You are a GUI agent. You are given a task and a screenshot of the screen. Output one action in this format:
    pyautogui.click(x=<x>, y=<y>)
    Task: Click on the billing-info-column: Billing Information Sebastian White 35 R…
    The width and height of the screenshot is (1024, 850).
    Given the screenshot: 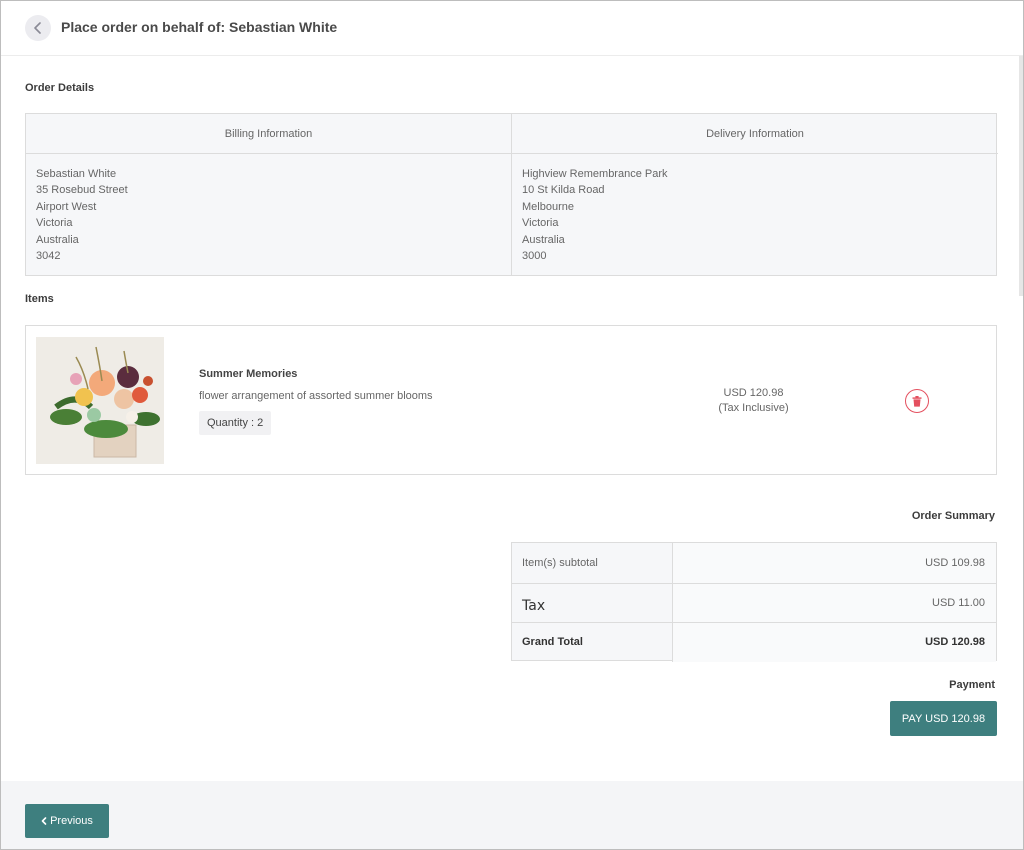 What is the action you would take?
    pyautogui.click(x=269, y=194)
    